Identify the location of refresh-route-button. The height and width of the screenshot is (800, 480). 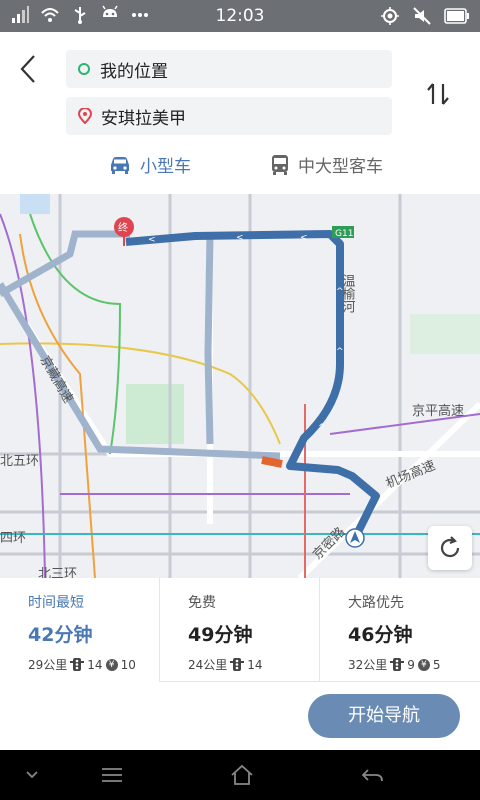
(450, 548).